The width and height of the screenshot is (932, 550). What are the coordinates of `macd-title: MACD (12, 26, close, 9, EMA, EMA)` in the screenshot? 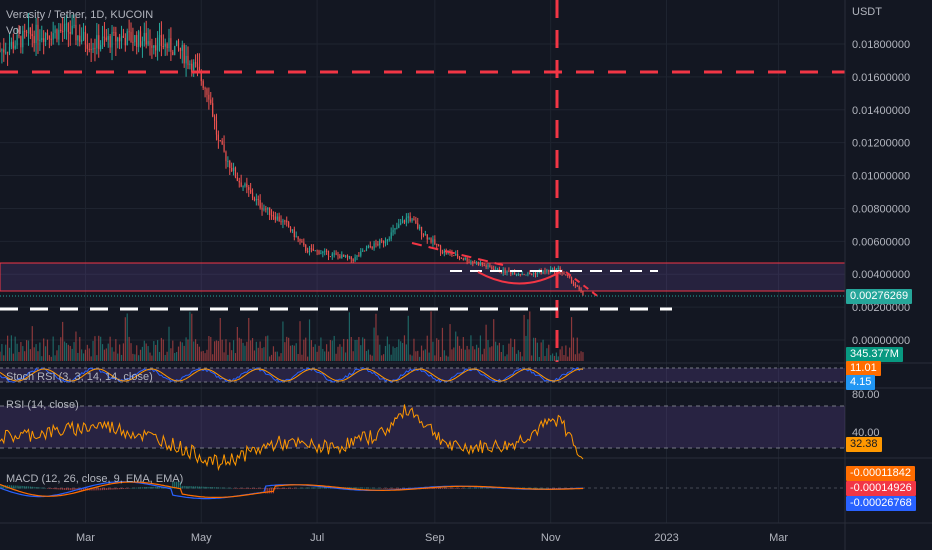 It's located at (94, 479).